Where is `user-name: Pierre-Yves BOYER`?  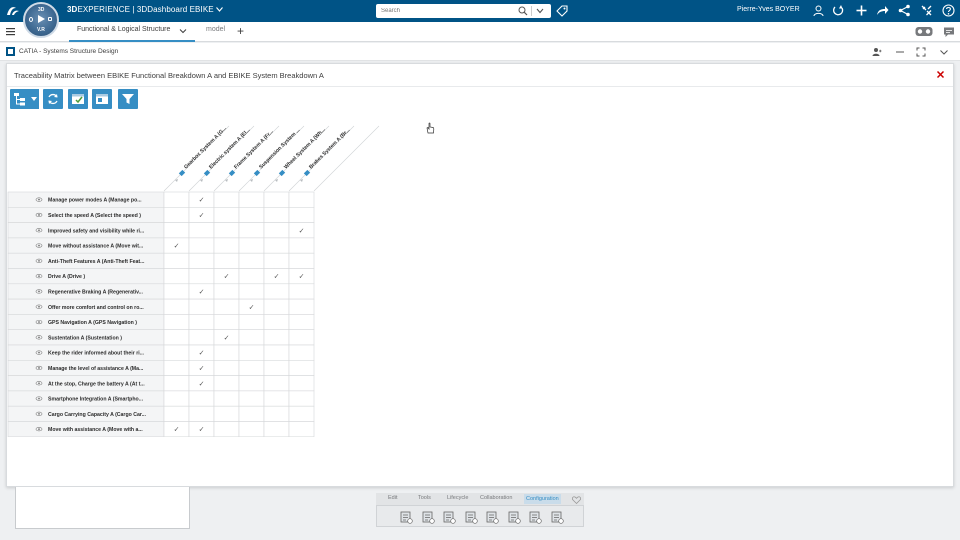
user-name: Pierre-Yves BOYER is located at coordinates (768, 9).